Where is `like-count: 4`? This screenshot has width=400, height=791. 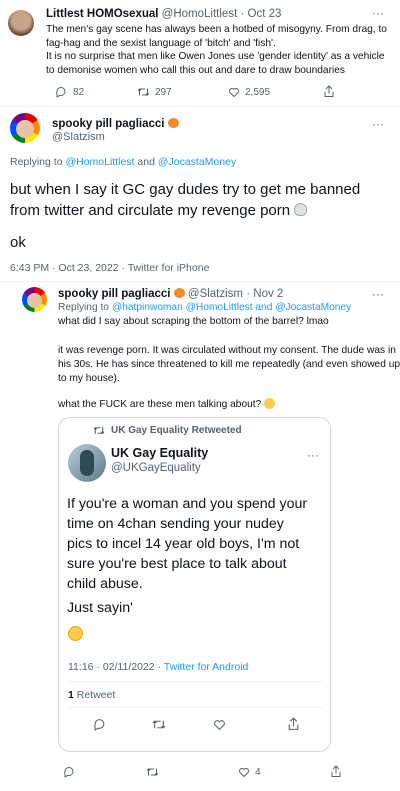
like-count: 4 is located at coordinates (258, 772).